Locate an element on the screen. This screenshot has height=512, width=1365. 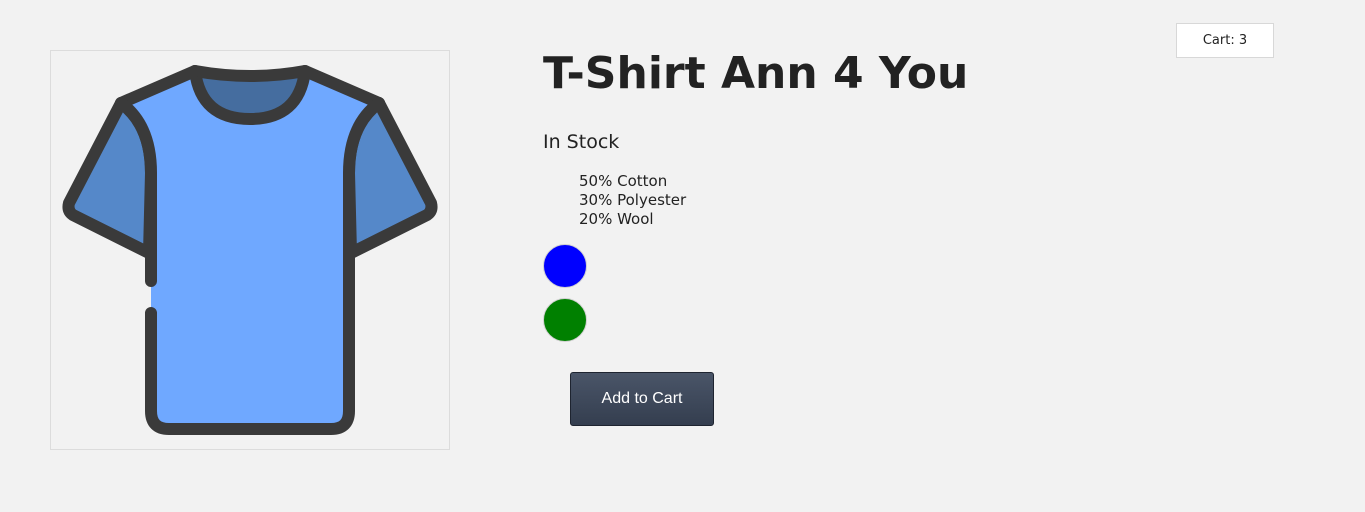
product-details-list: 50% Cotton 30% Polyester 20% Wool is located at coordinates (632, 200).